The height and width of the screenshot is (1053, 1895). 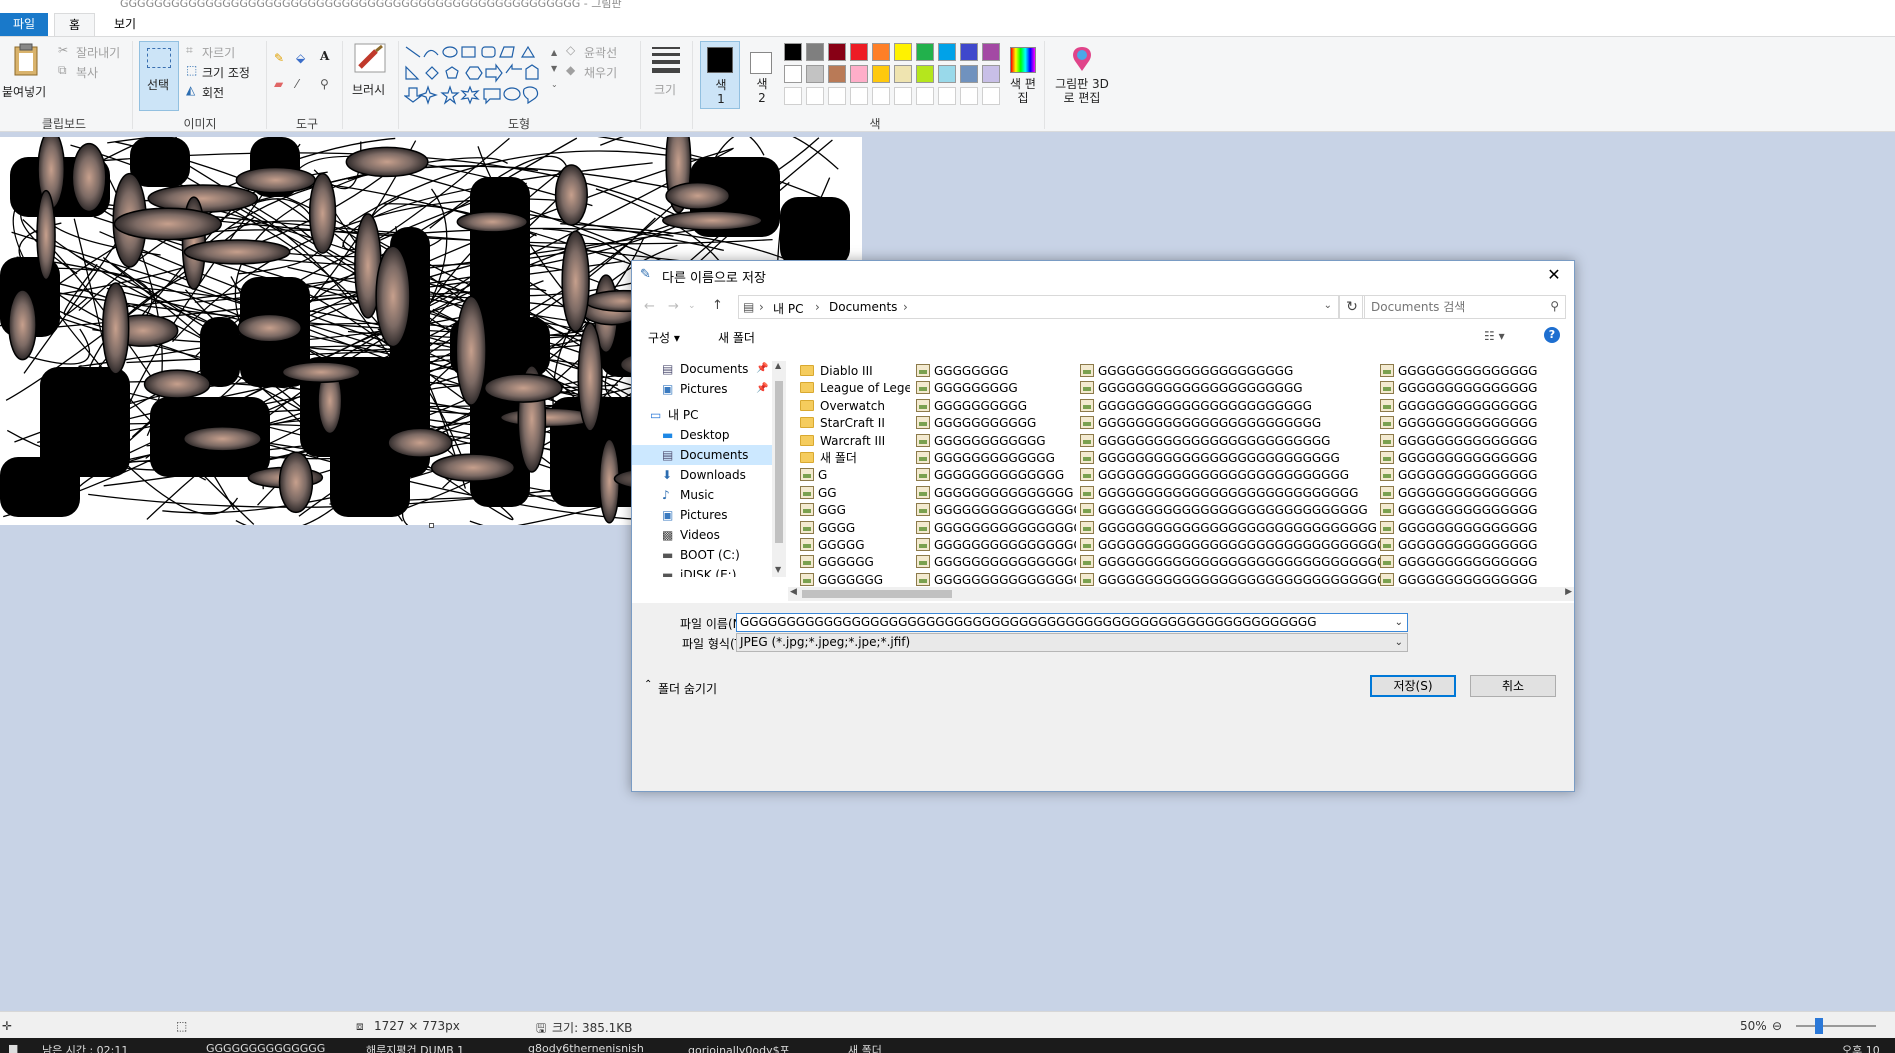 I want to click on file-item: GGGGGGGGGGGGGGGGGGGG, so click(x=996, y=579).